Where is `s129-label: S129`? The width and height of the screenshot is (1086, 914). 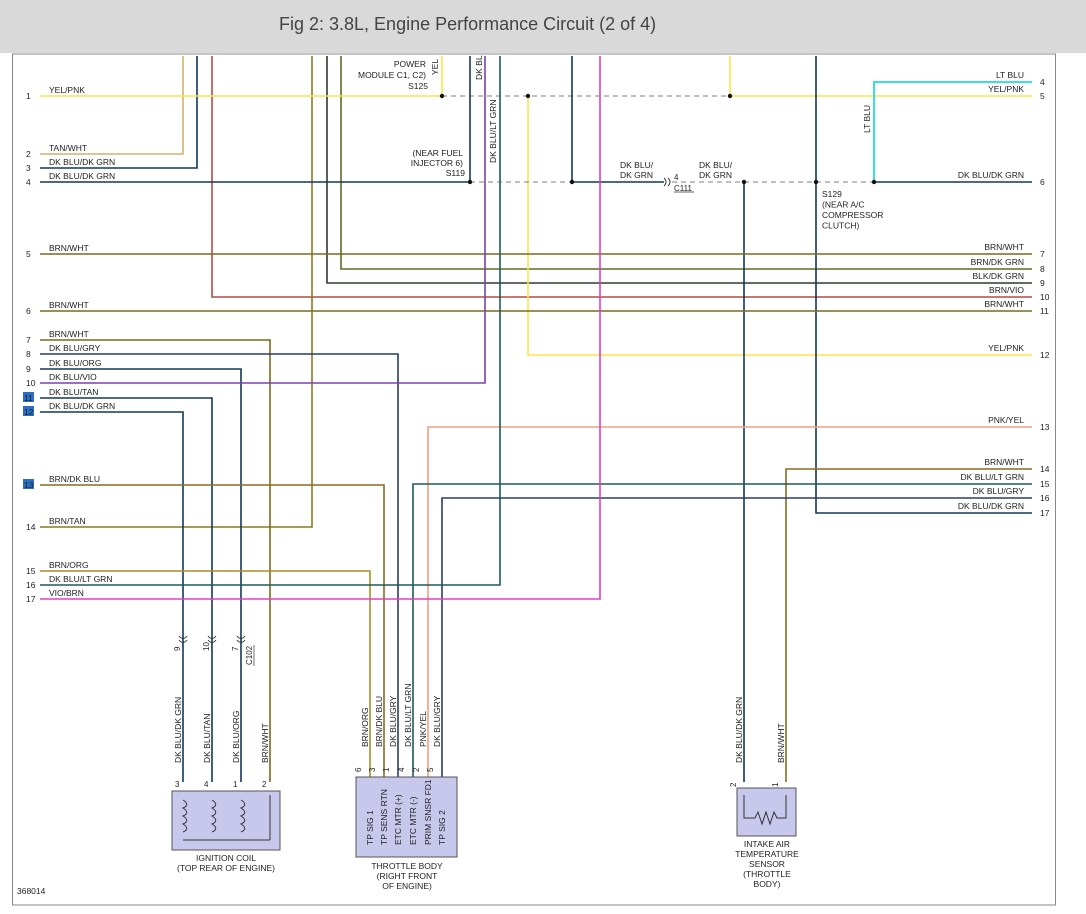 s129-label: S129 is located at coordinates (832, 194).